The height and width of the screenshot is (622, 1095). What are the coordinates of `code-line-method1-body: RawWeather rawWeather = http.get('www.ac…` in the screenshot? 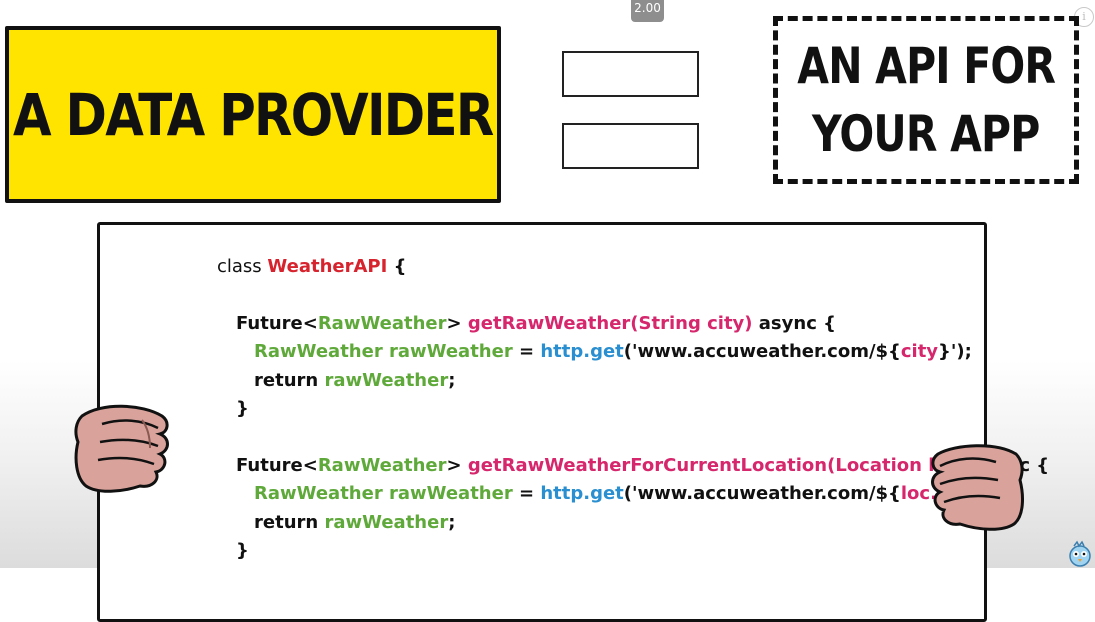 It's located at (613, 351).